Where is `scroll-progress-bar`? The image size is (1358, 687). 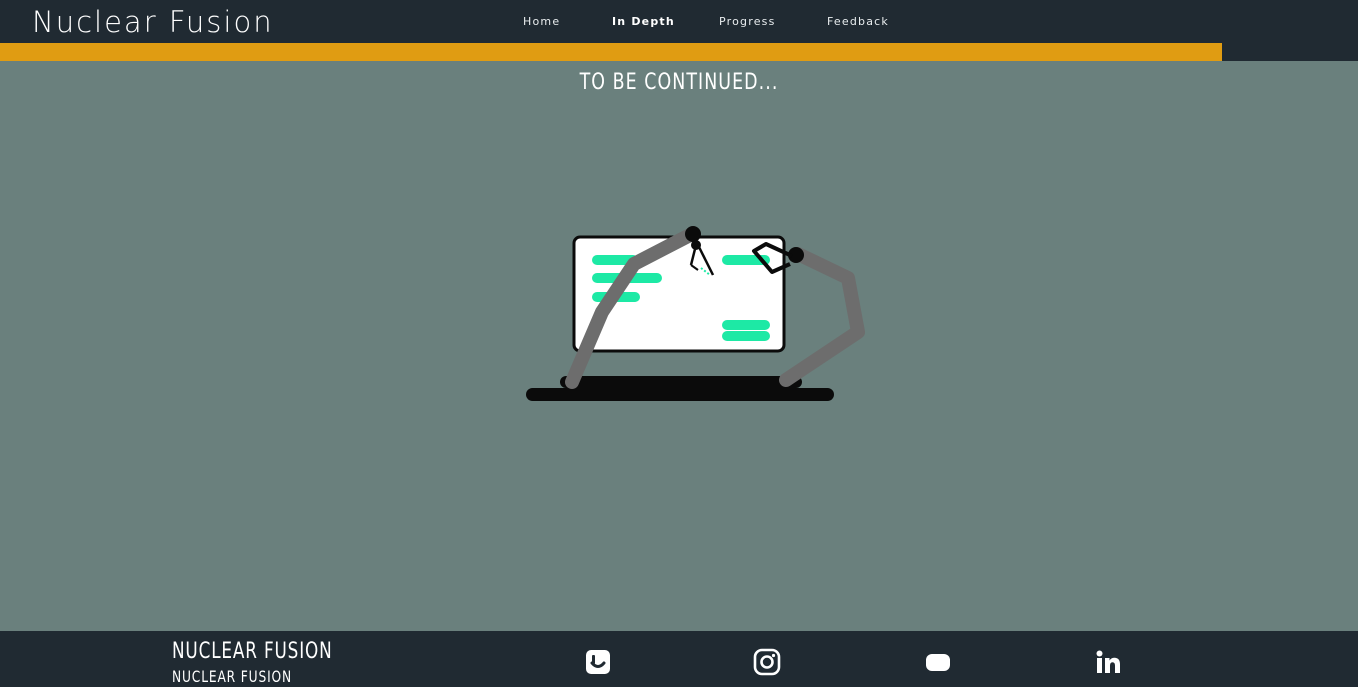
scroll-progress-bar is located at coordinates (679, 52).